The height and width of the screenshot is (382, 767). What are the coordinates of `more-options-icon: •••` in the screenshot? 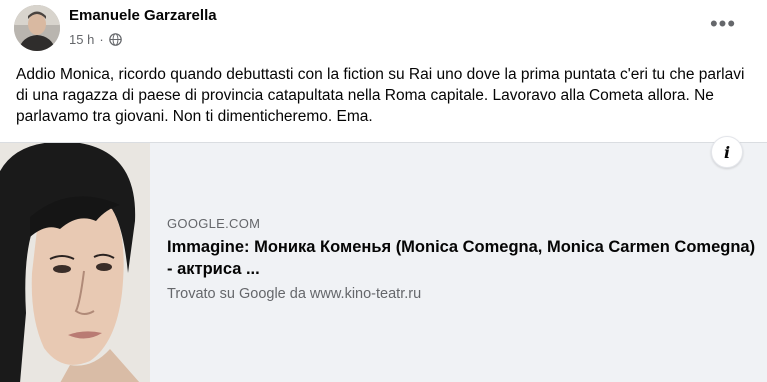 It's located at (723, 23).